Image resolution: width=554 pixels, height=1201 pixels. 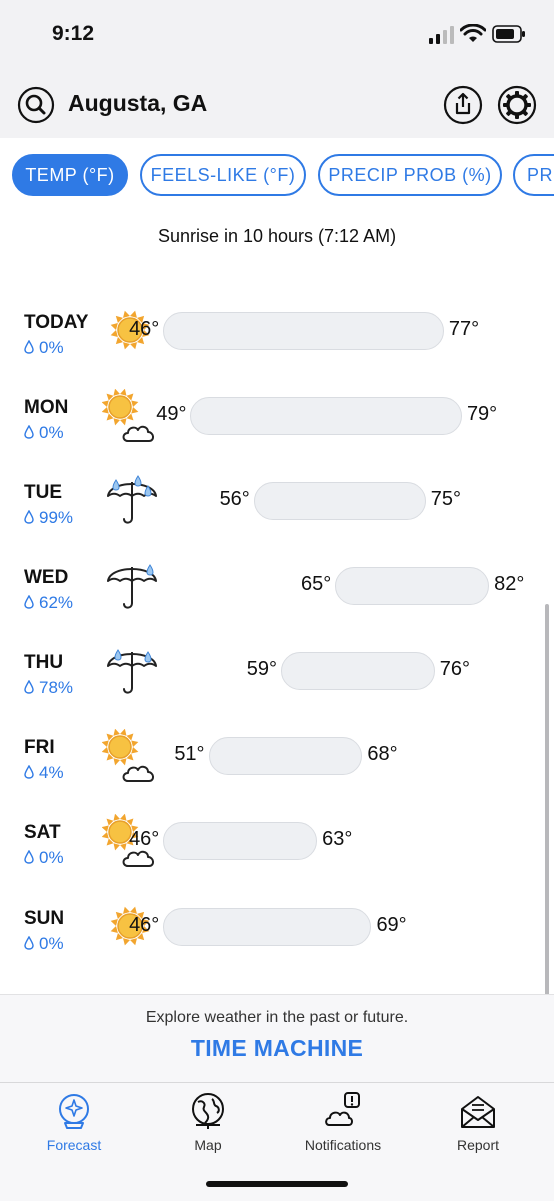 I want to click on precip-prob: 99%, so click(x=48, y=518).